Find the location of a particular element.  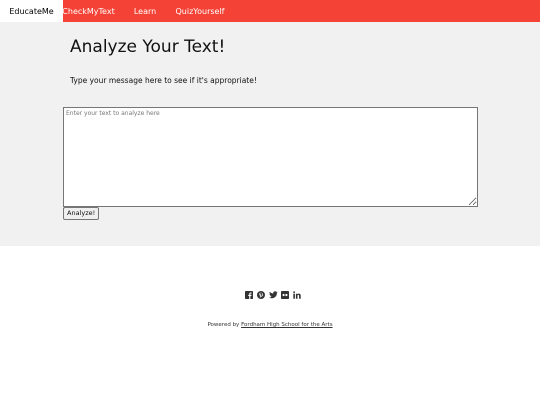

analyze-button: Analyze! is located at coordinates (81, 213).